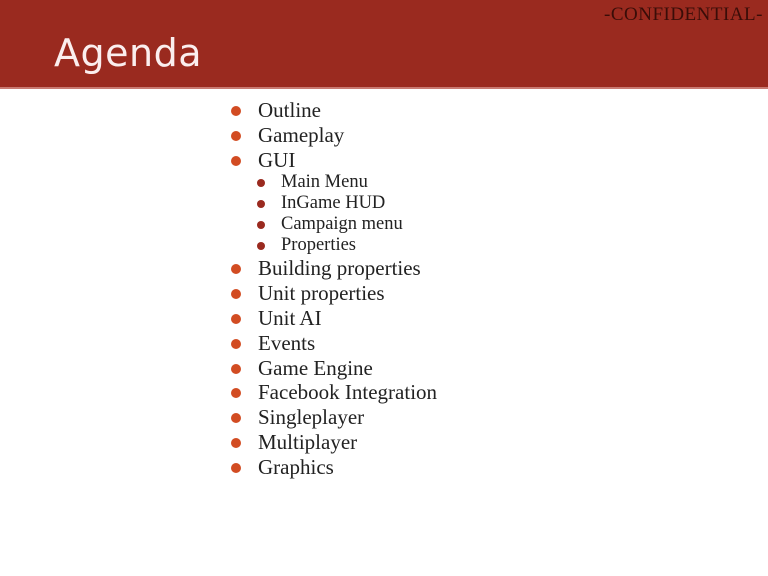 Image resolution: width=768 pixels, height=576 pixels. What do you see at coordinates (332, 343) in the screenshot?
I see `agenda-item: Events` at bounding box center [332, 343].